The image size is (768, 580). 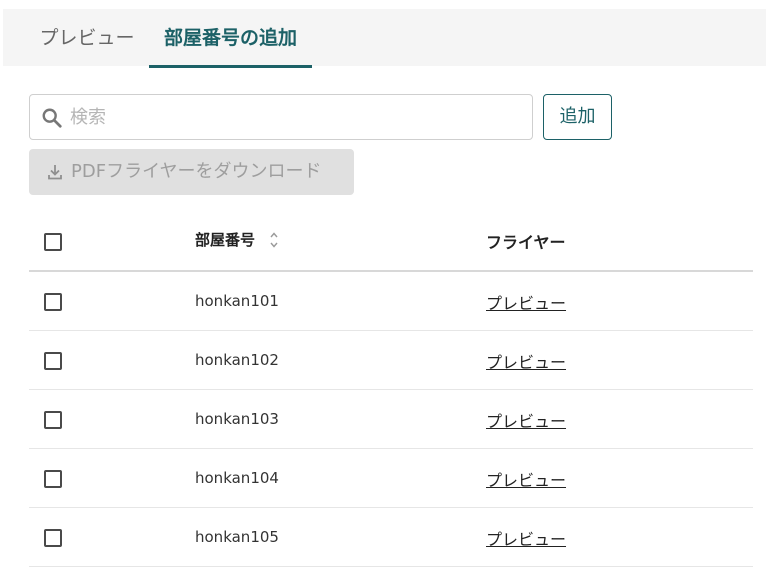 I want to click on room-number-cell: honkan103, so click(x=237, y=419).